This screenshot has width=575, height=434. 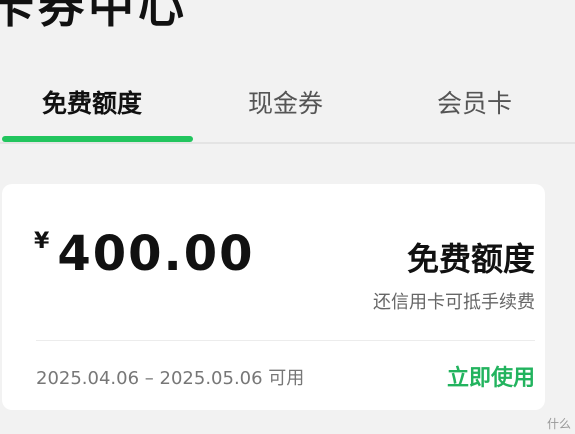 I want to click on card-description: 还信用卡可抵手续费, so click(x=454, y=302).